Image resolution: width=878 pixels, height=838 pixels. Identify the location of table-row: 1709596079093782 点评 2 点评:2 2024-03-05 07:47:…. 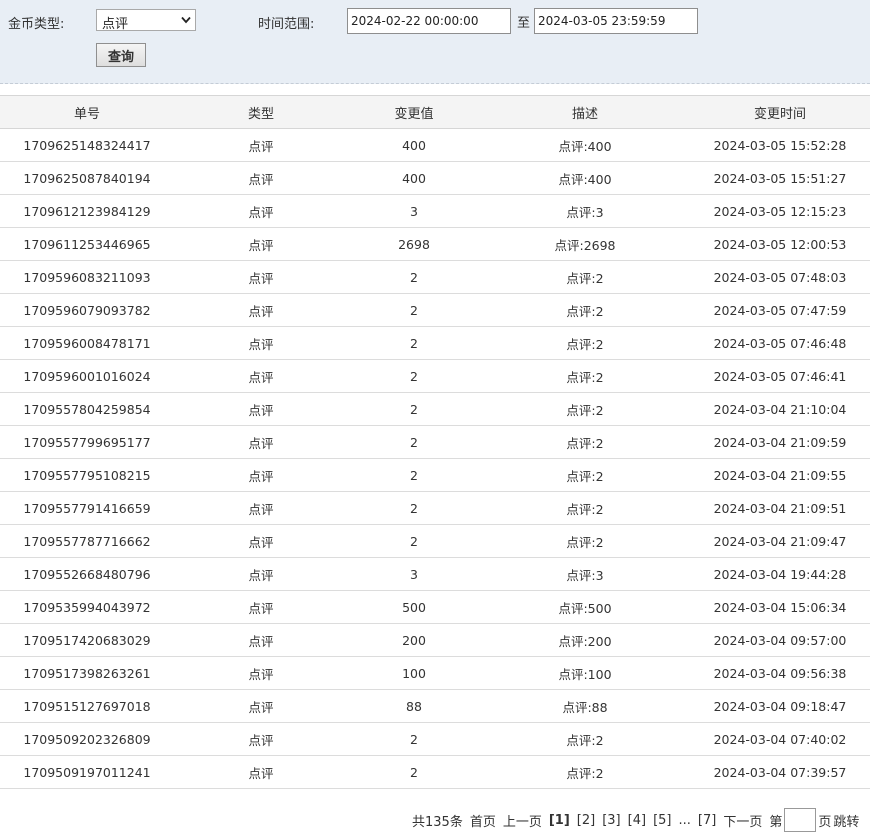
(435, 310).